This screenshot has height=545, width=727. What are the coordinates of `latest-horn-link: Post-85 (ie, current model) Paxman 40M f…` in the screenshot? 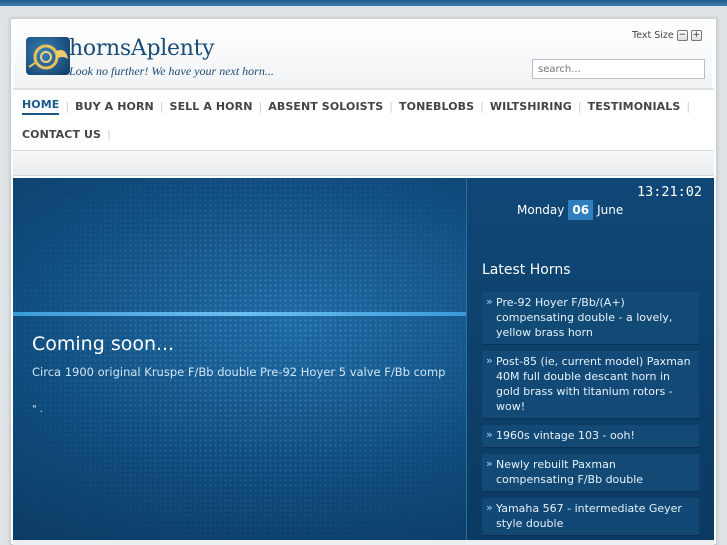 It's located at (593, 384).